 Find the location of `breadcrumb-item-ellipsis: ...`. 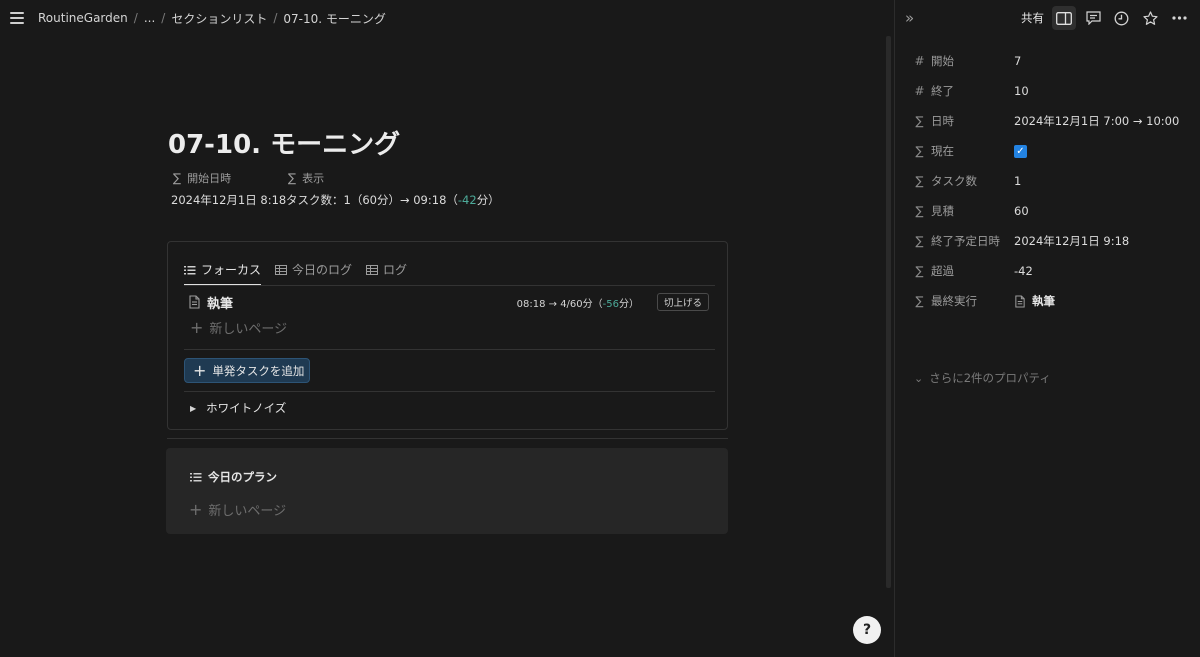

breadcrumb-item-ellipsis: ... is located at coordinates (149, 18).